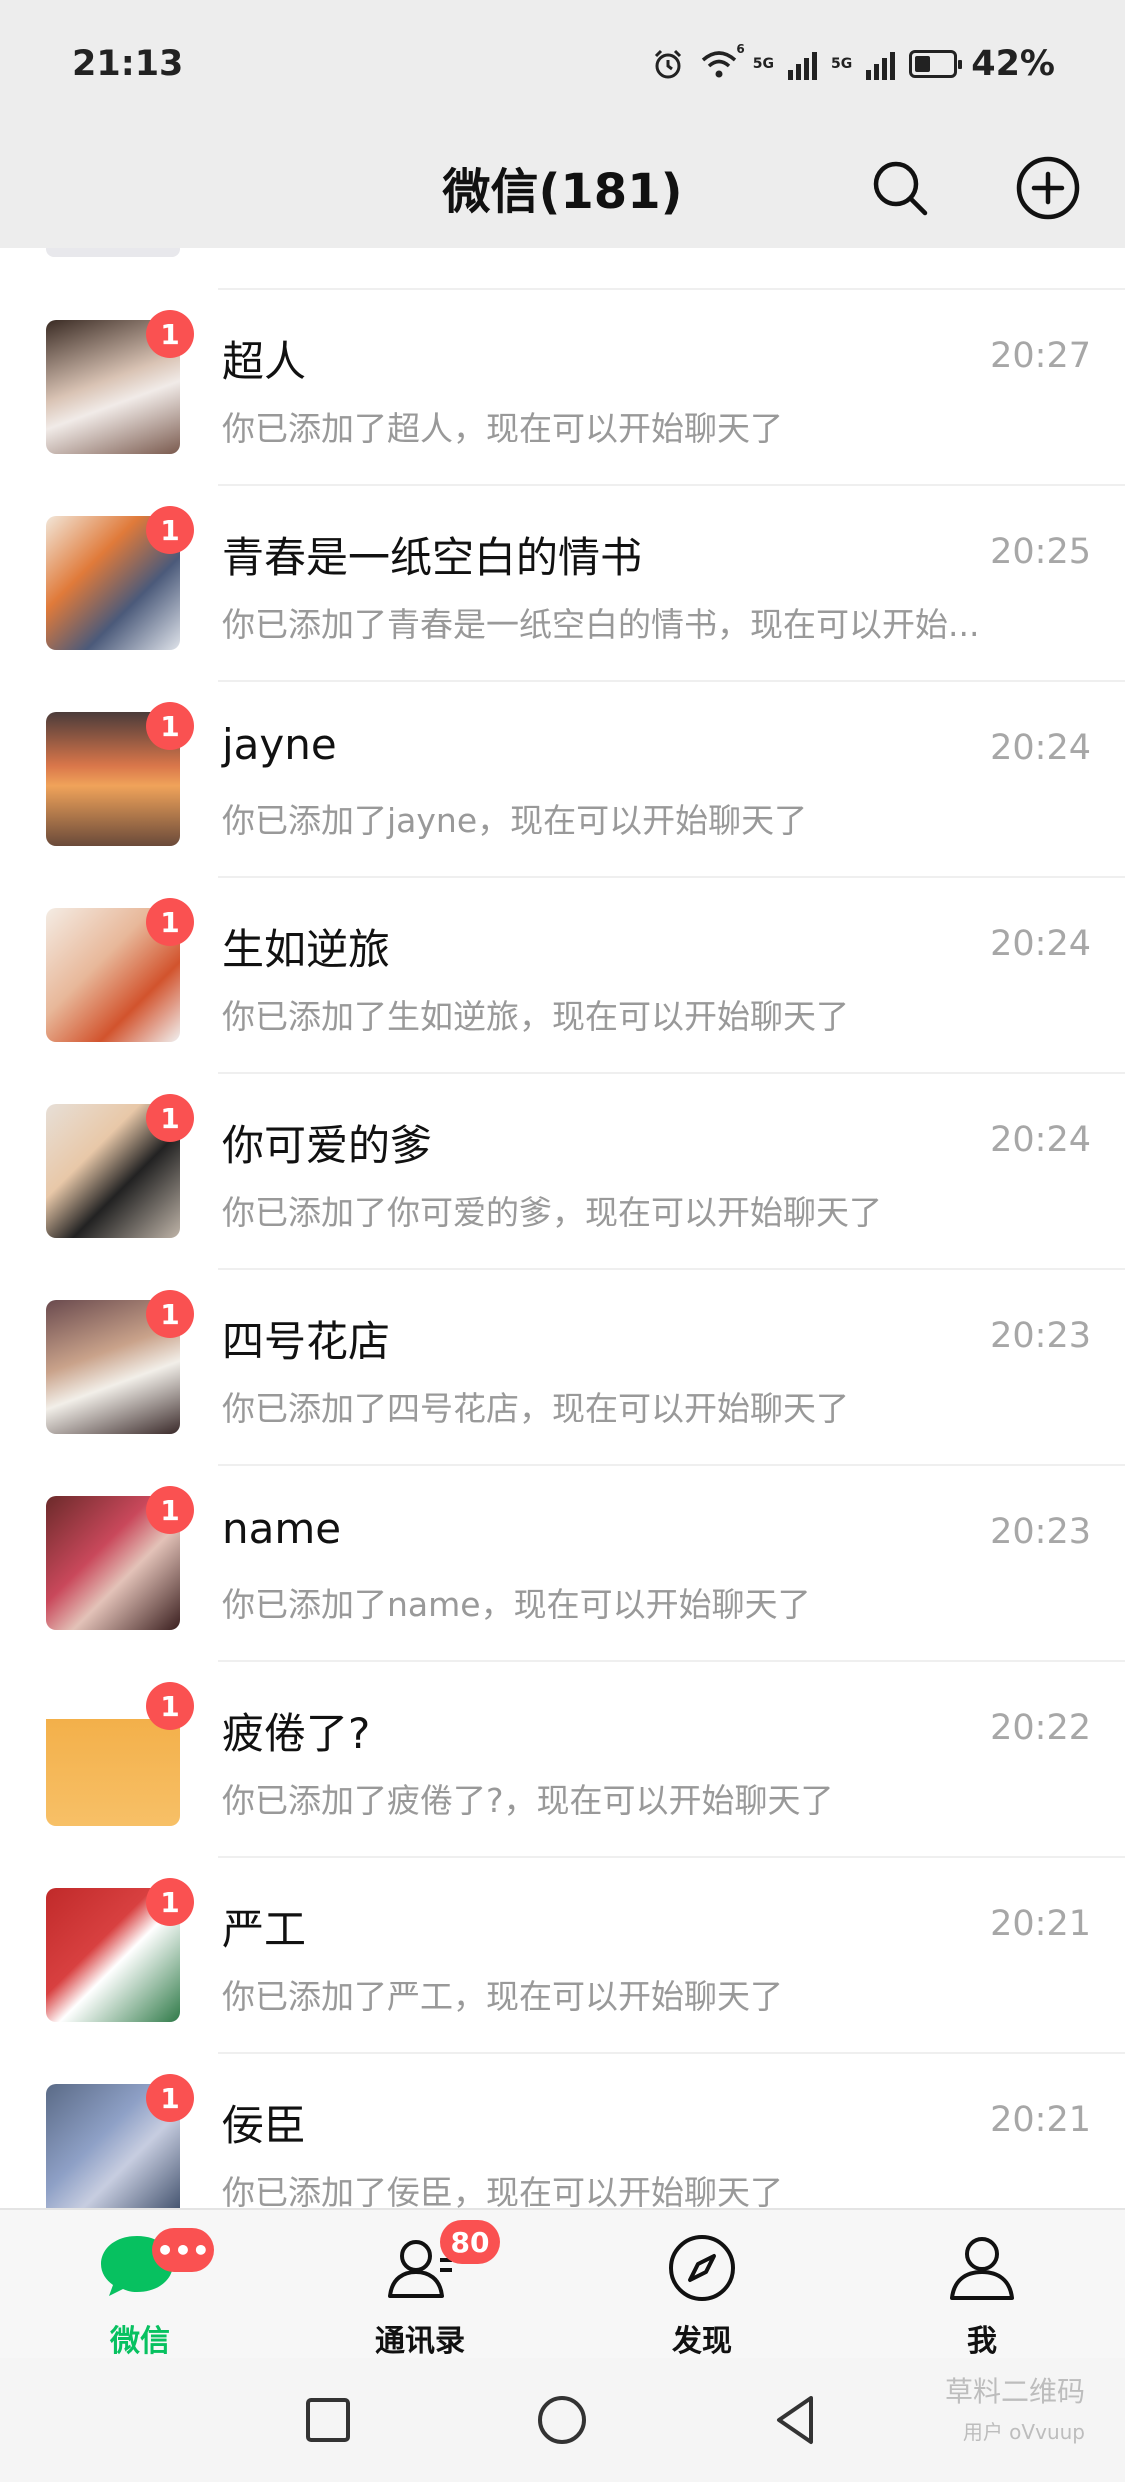  I want to click on home-button, so click(562, 2420).